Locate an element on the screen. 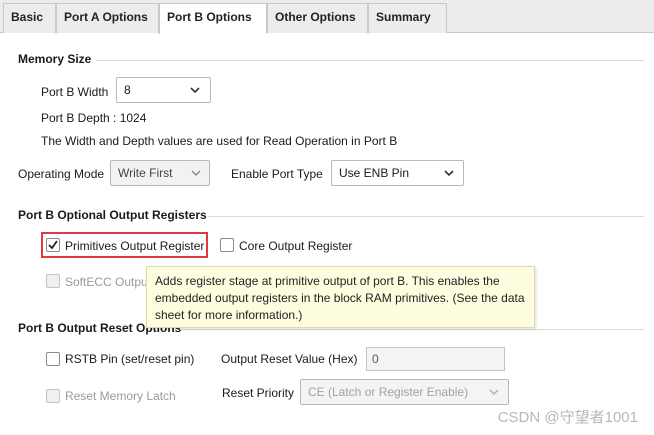  highlight-box is located at coordinates (124, 245).